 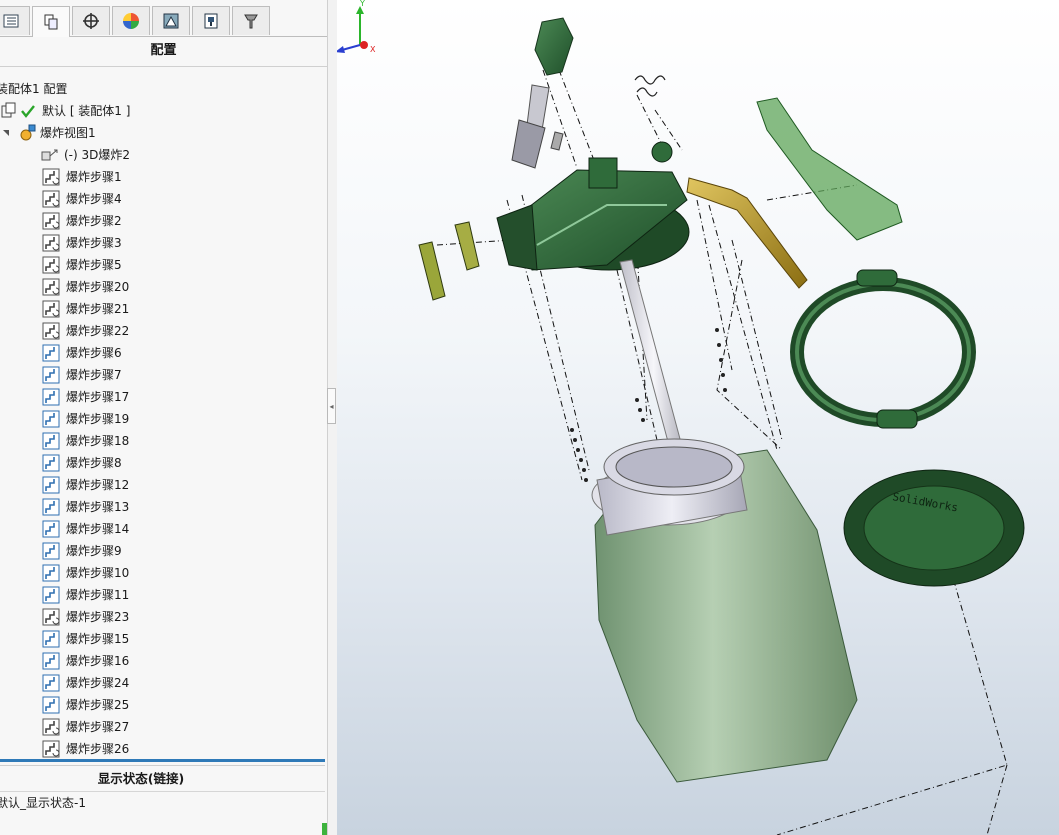 What do you see at coordinates (324, 829) in the screenshot?
I see `status-marker` at bounding box center [324, 829].